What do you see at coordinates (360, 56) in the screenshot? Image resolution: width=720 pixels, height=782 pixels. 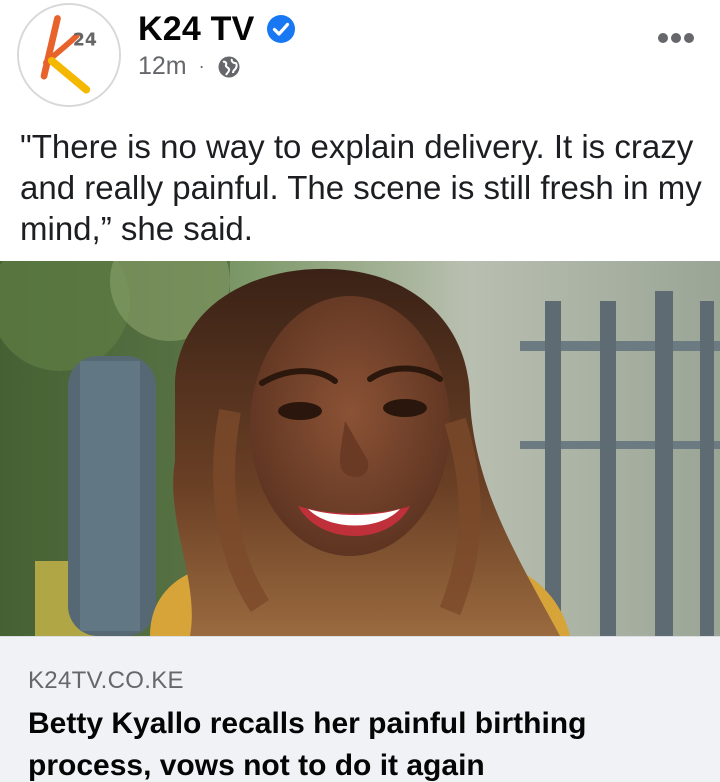 I see `post-header: 24 K24 TV 12m ·` at bounding box center [360, 56].